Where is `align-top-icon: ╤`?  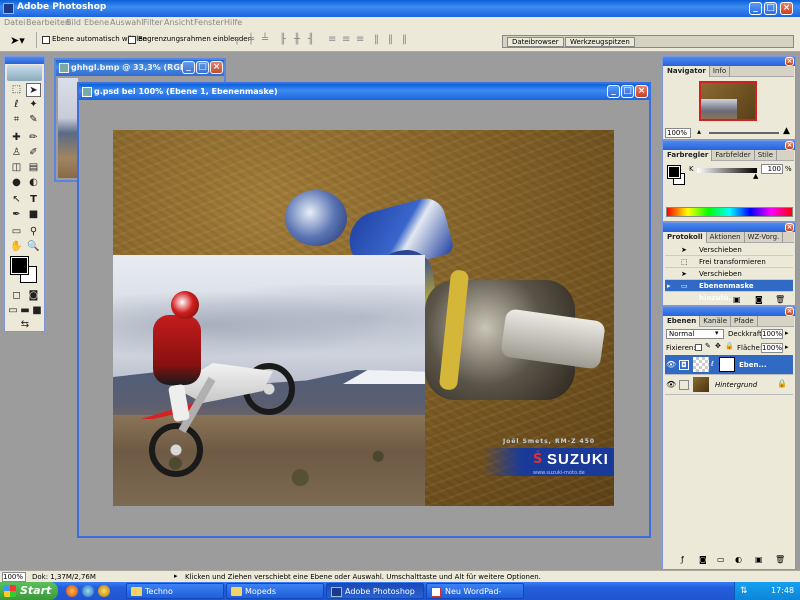 align-top-icon: ╤ is located at coordinates (237, 39).